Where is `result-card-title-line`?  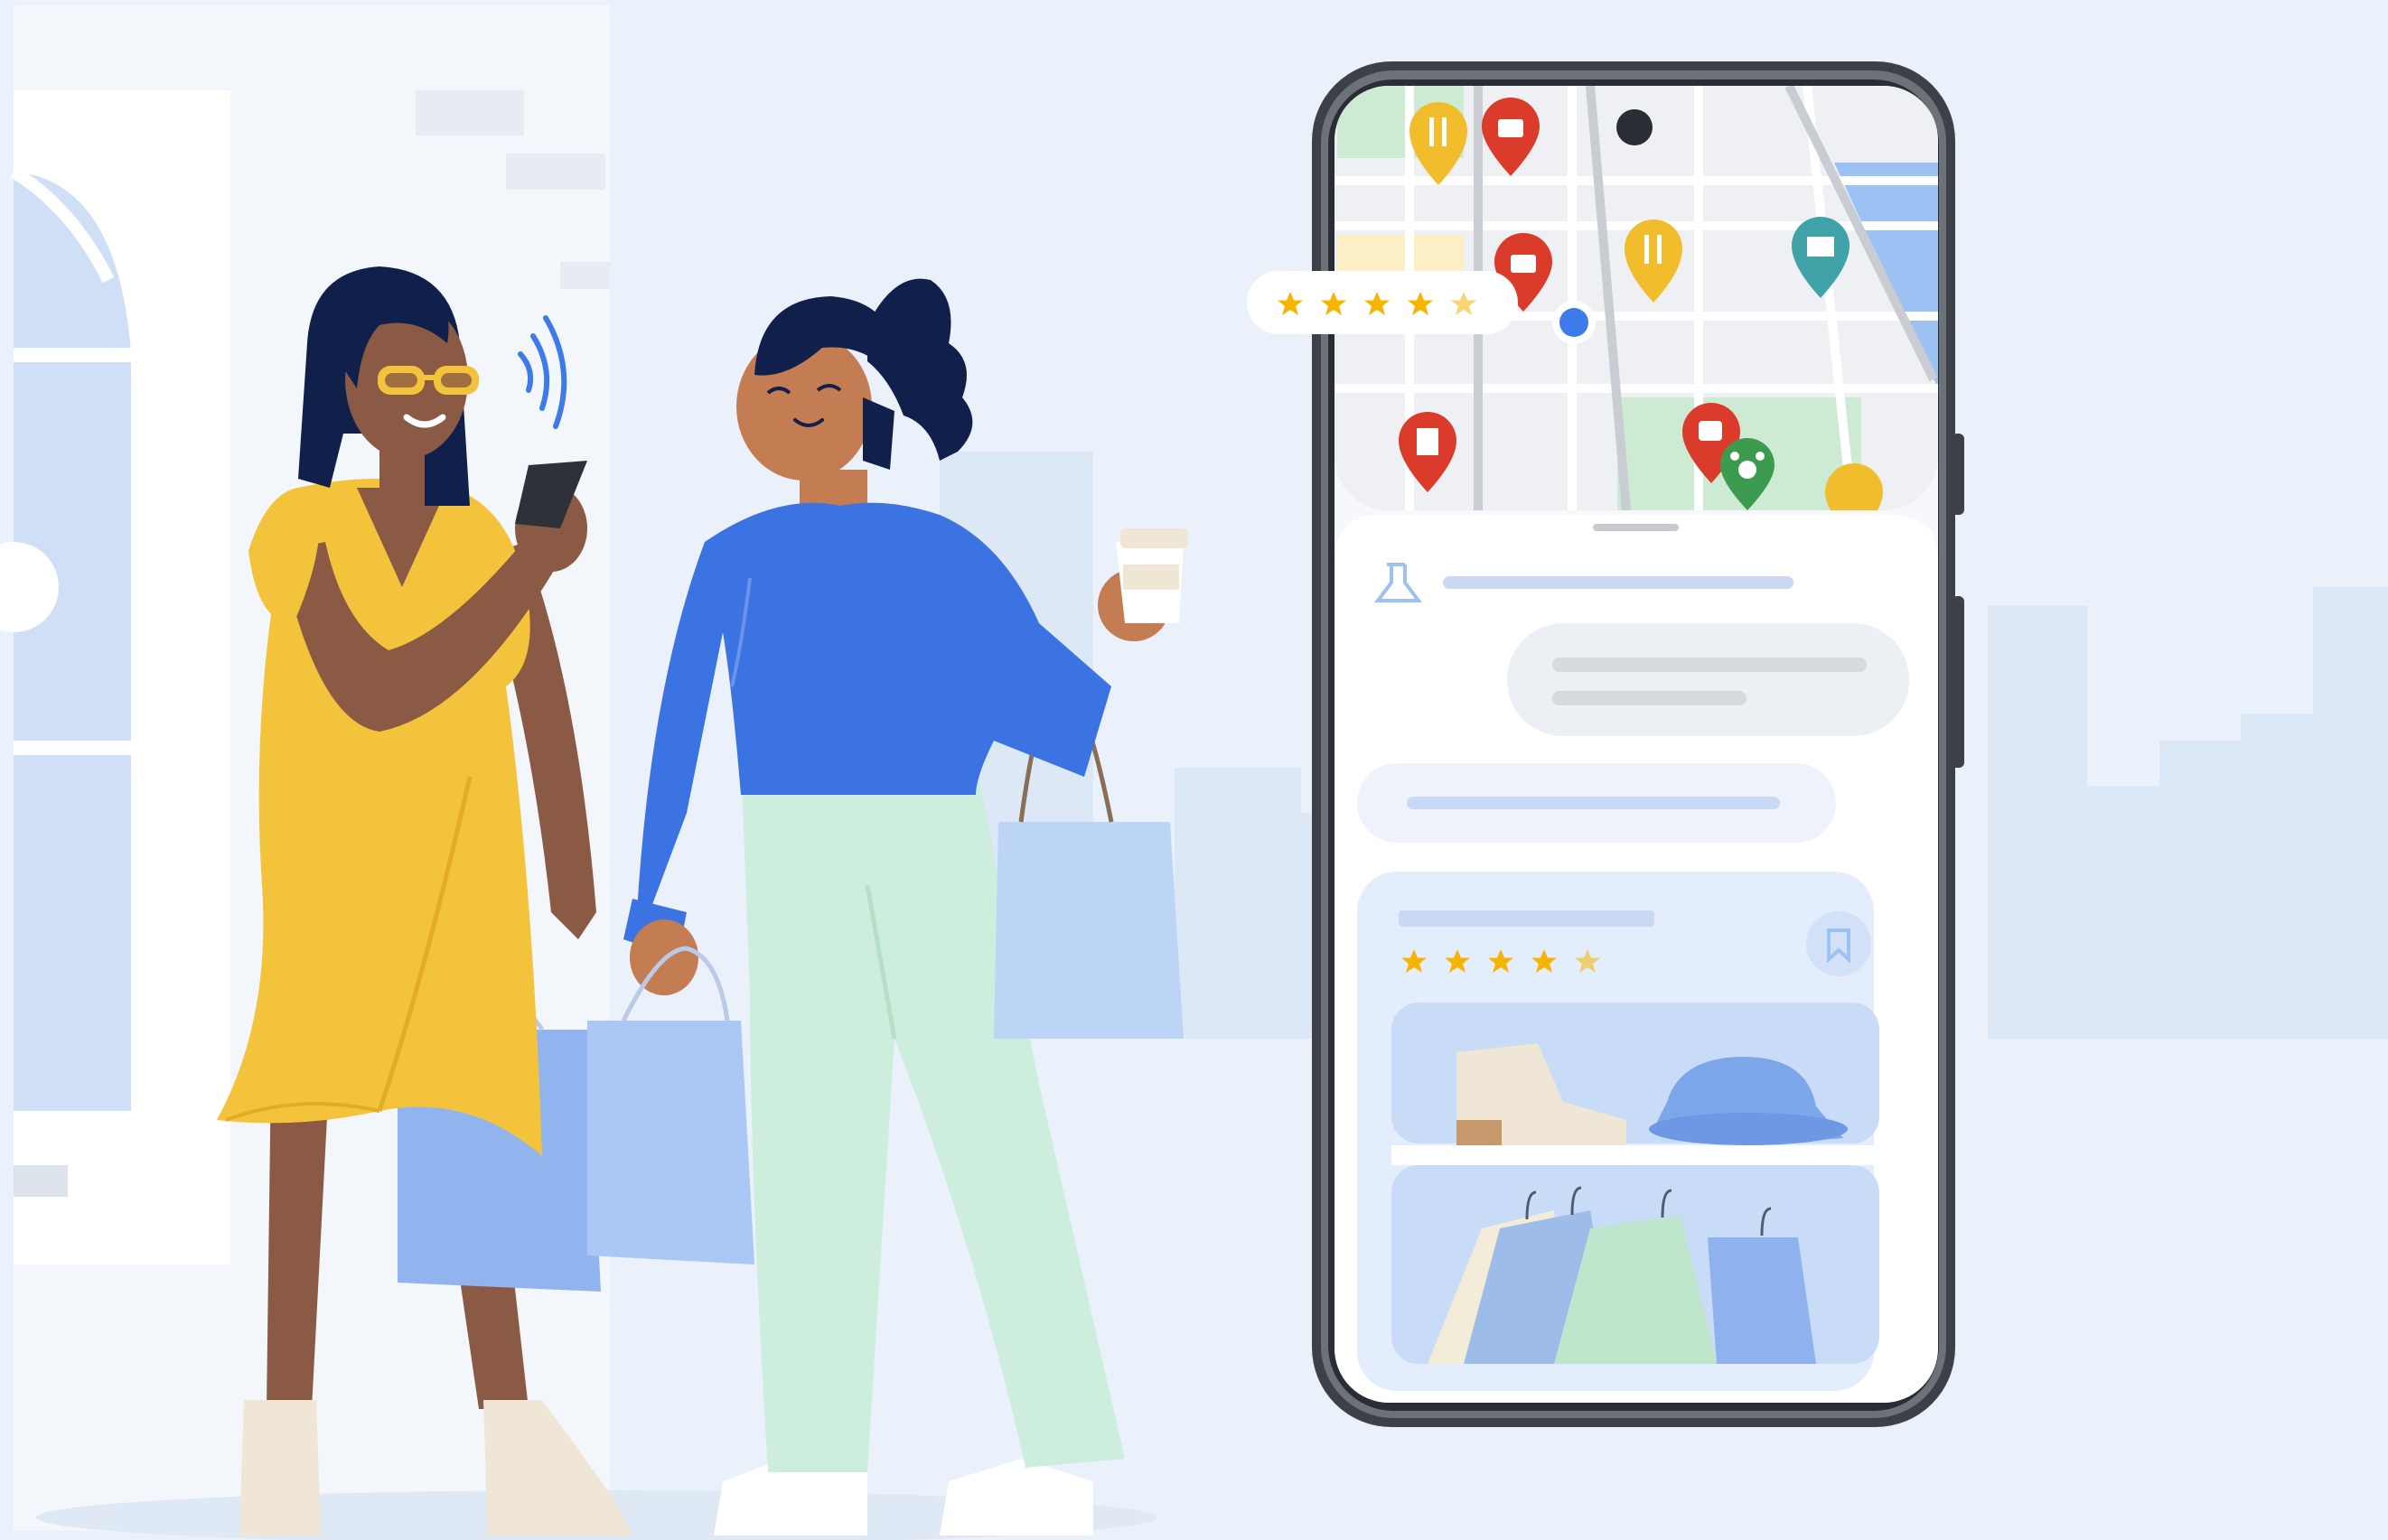
result-card-title-line is located at coordinates (1526, 918).